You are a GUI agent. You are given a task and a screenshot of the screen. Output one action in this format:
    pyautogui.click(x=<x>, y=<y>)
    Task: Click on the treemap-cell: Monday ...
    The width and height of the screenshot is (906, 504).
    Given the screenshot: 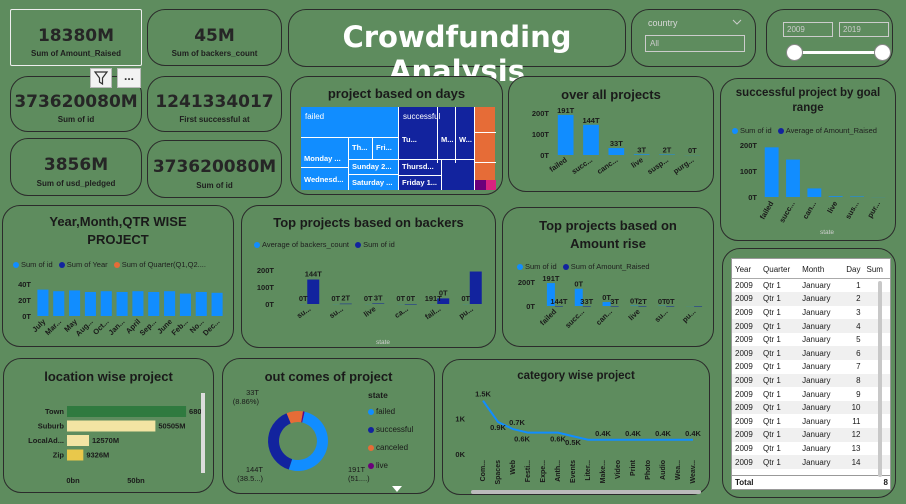 What is the action you would take?
    pyautogui.click(x=325, y=153)
    